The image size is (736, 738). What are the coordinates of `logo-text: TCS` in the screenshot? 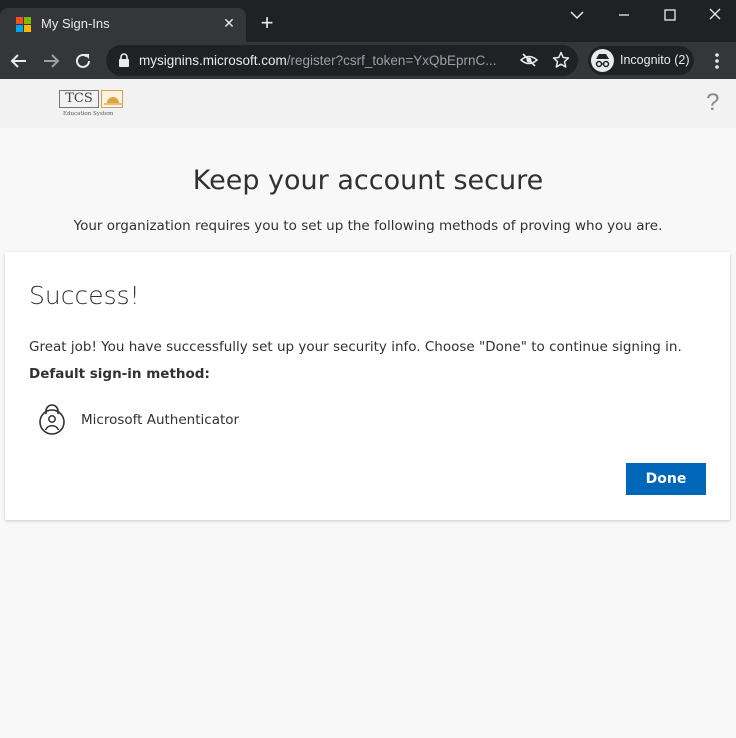 It's located at (79, 99).